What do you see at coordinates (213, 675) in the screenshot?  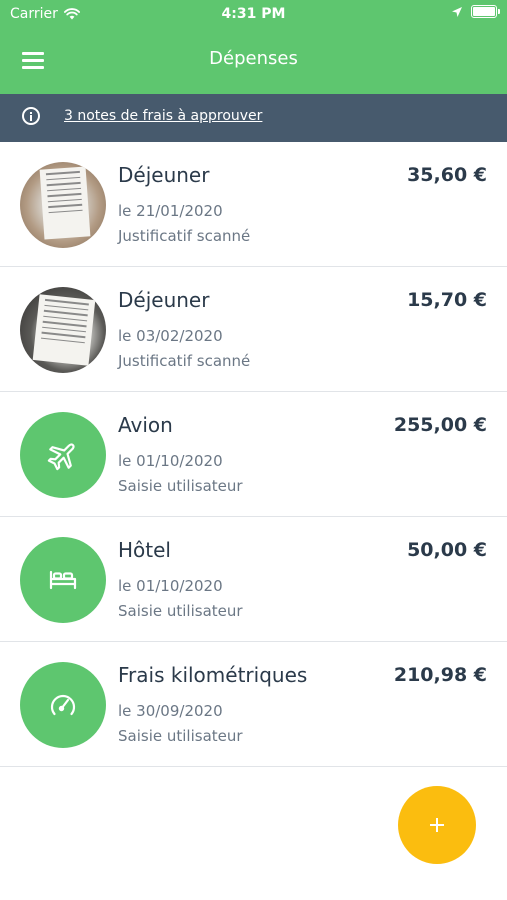 I see `expense-title: Frais kilométriques` at bounding box center [213, 675].